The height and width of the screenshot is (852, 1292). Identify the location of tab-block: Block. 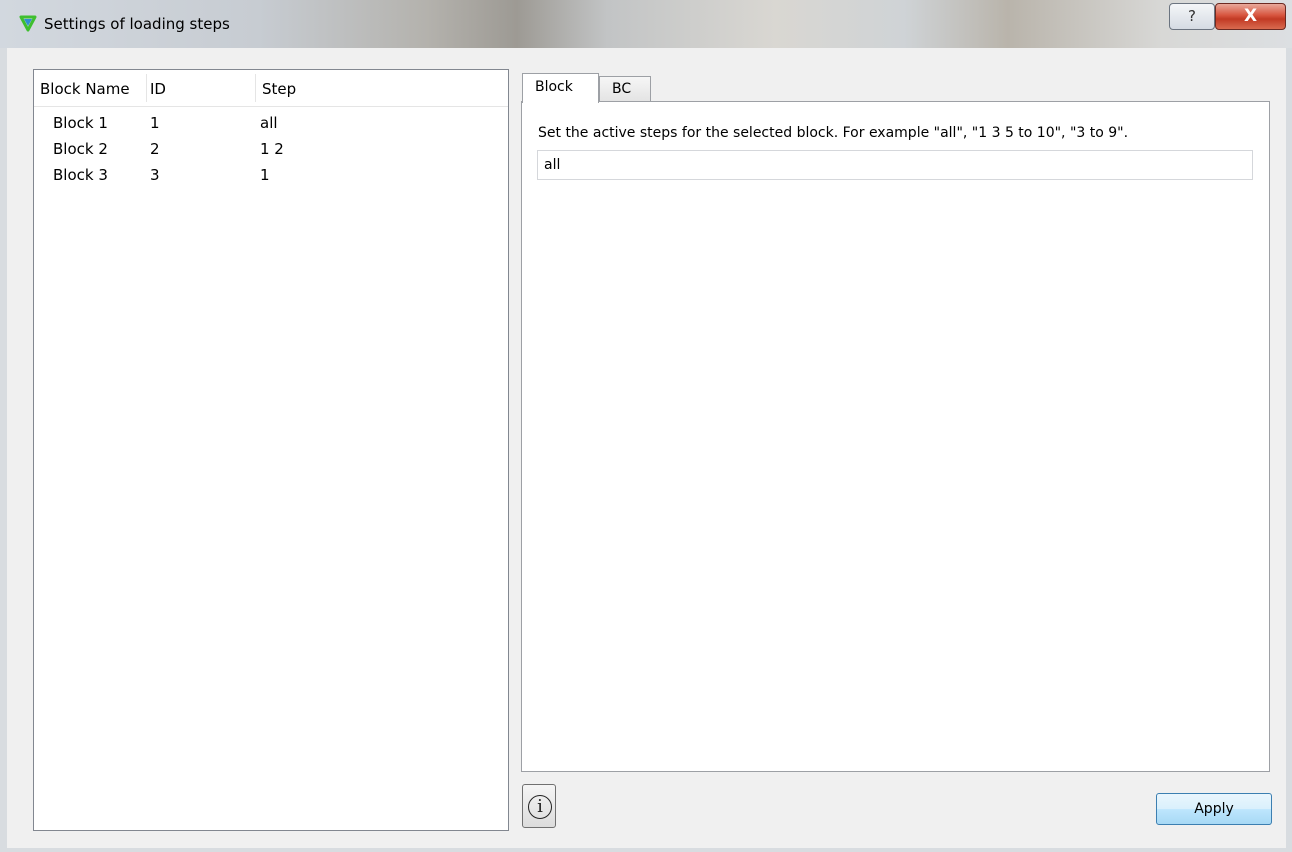
(560, 88).